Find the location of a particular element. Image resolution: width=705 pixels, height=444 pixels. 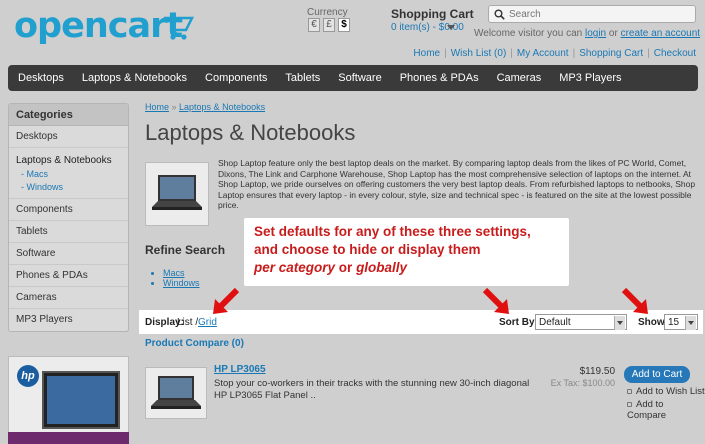

menu-item-tablets: Tablets is located at coordinates (302, 78).